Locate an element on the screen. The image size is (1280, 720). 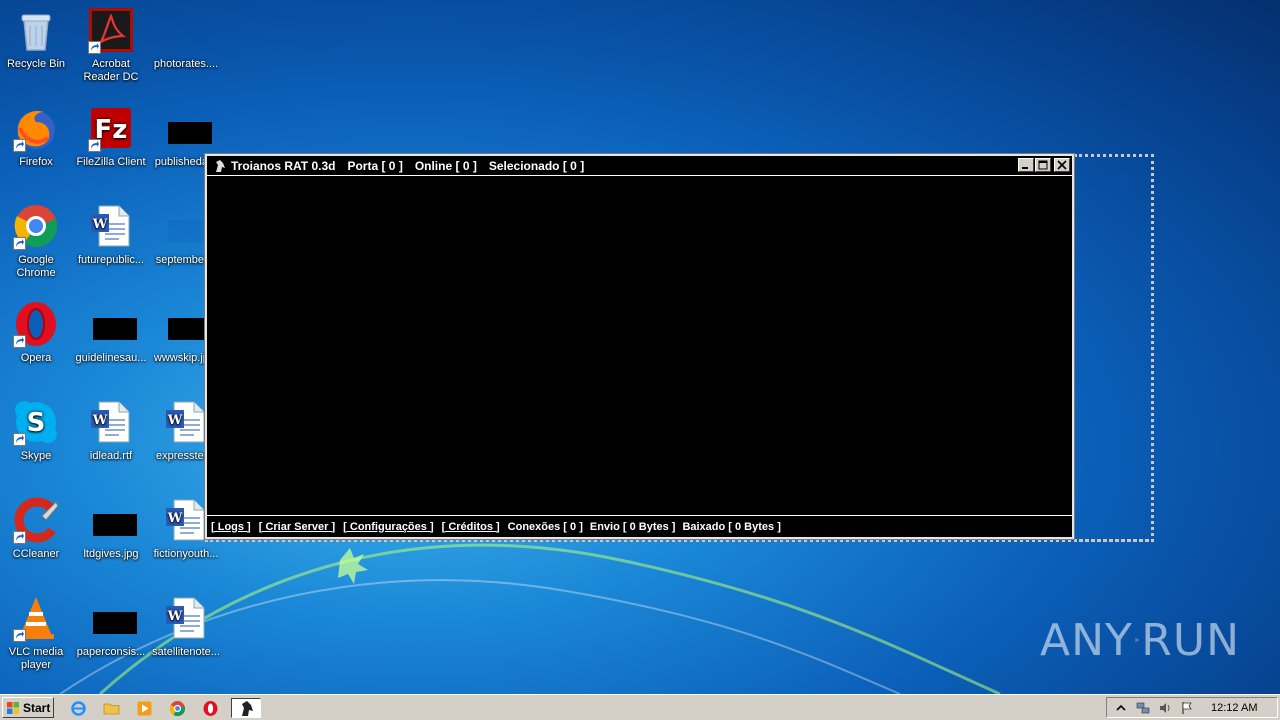
taskbar-opera is located at coordinates (210, 708).